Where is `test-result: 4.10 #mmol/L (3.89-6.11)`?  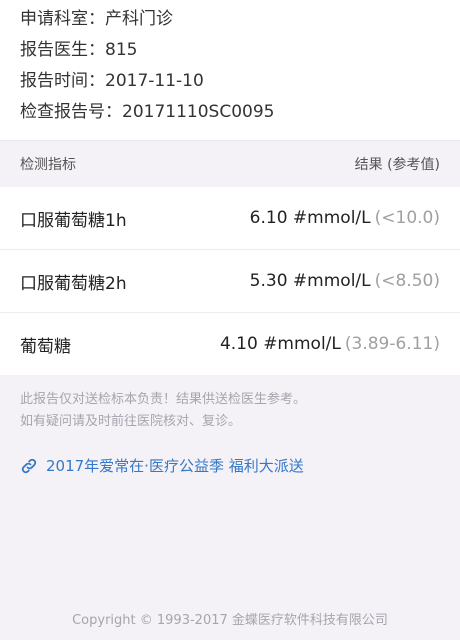
test-result: 4.10 #mmol/L (3.89-6.11) is located at coordinates (330, 344).